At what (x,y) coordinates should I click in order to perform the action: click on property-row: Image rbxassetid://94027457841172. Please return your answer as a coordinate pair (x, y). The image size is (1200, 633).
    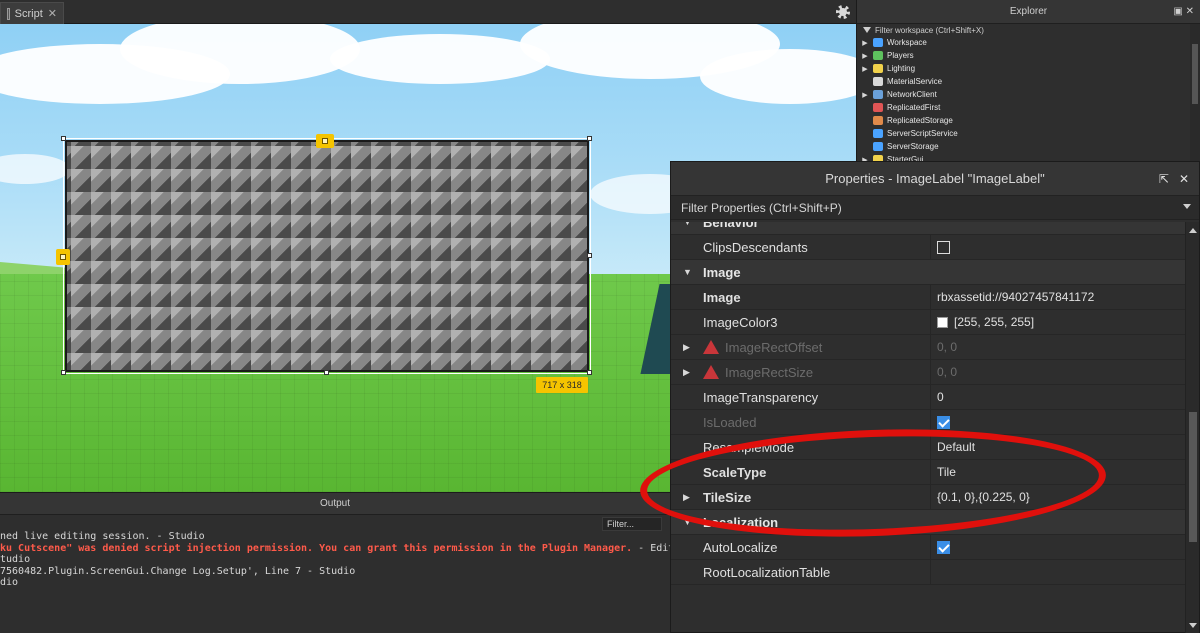
    Looking at the image, I should click on (929, 297).